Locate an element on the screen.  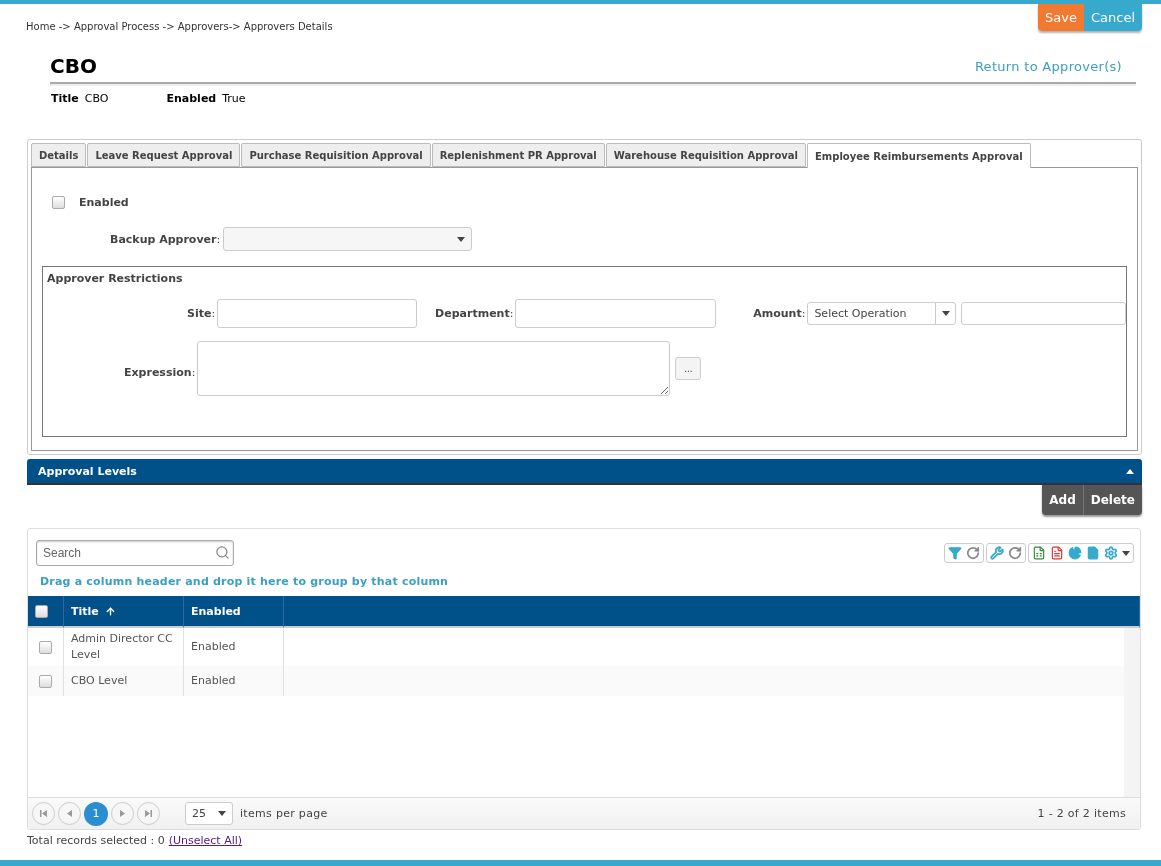
site-label: Site: is located at coordinates (201, 313).